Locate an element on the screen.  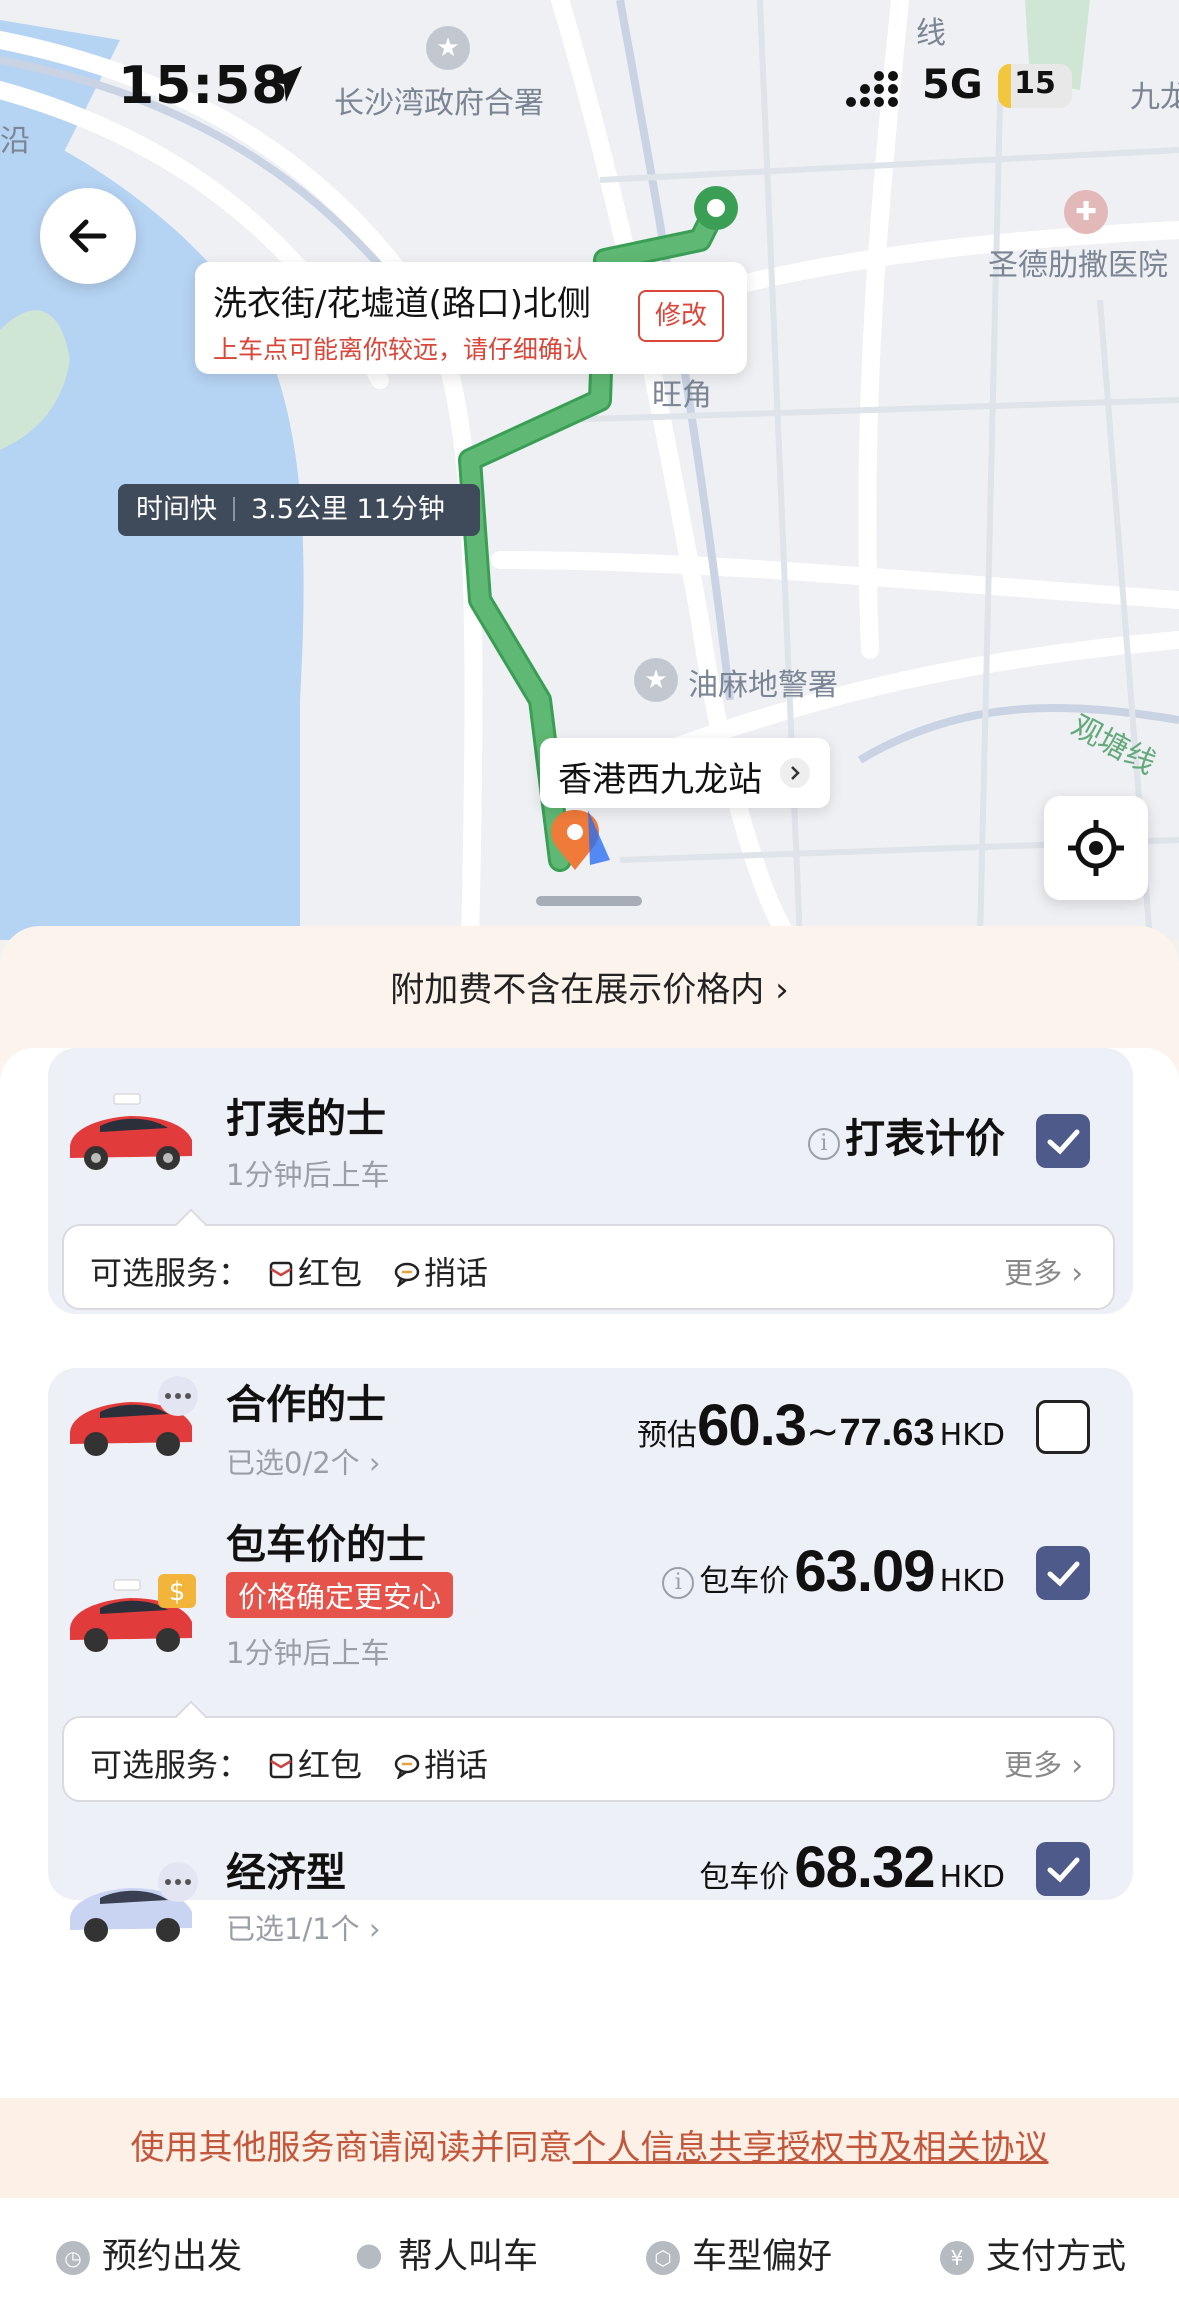
message-label: 捎话 is located at coordinates (456, 1765).